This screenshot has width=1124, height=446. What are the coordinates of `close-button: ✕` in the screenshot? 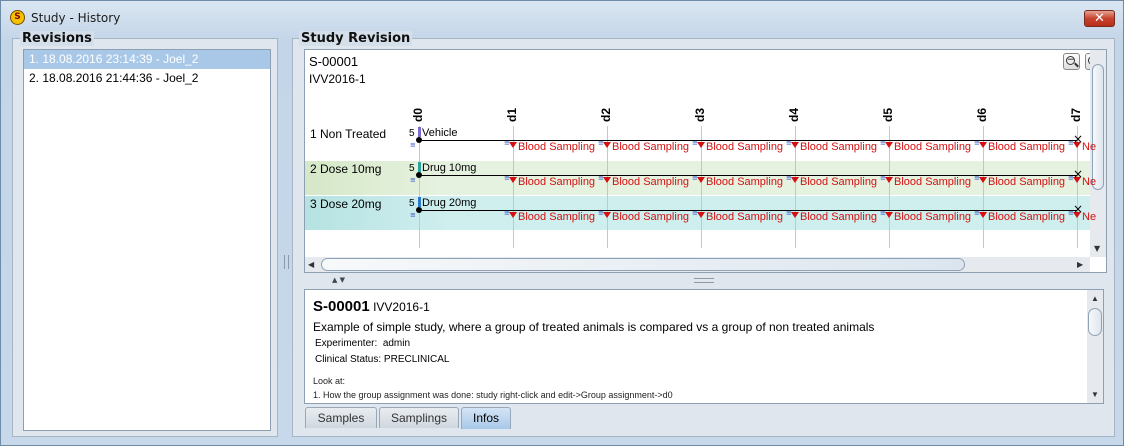 It's located at (1099, 18).